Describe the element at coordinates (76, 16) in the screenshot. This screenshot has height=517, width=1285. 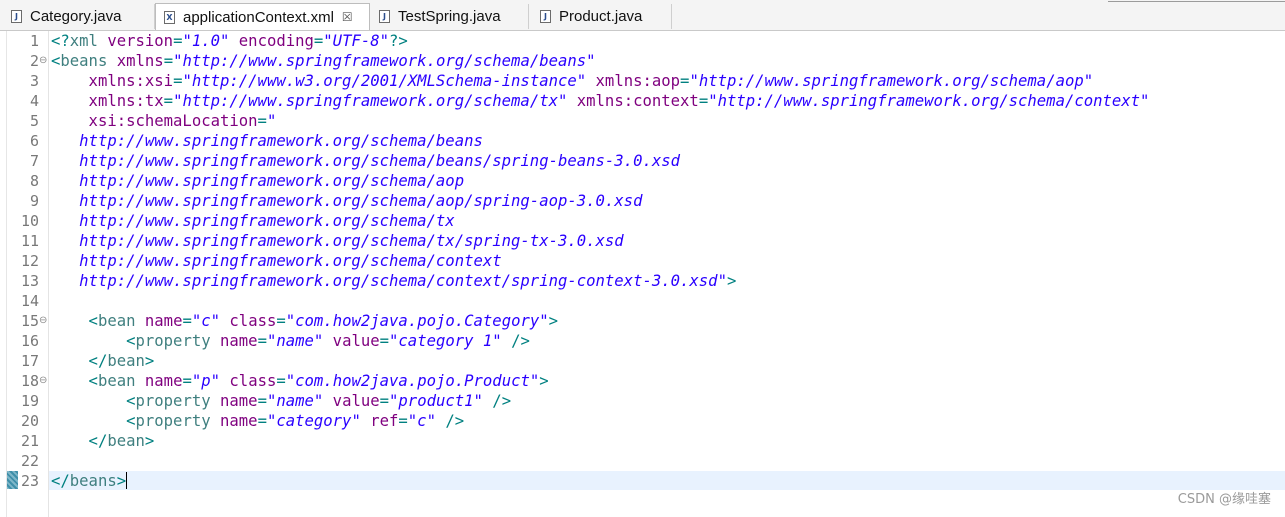
I see `tab-label: Category.java` at that location.